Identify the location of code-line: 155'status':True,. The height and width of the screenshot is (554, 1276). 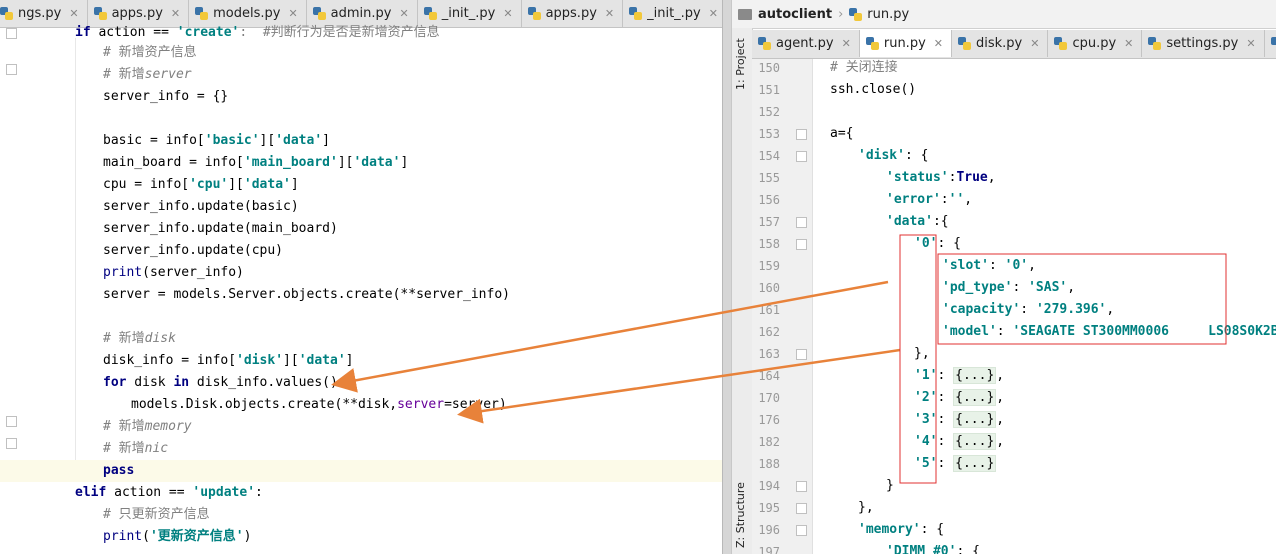
(1014, 178).